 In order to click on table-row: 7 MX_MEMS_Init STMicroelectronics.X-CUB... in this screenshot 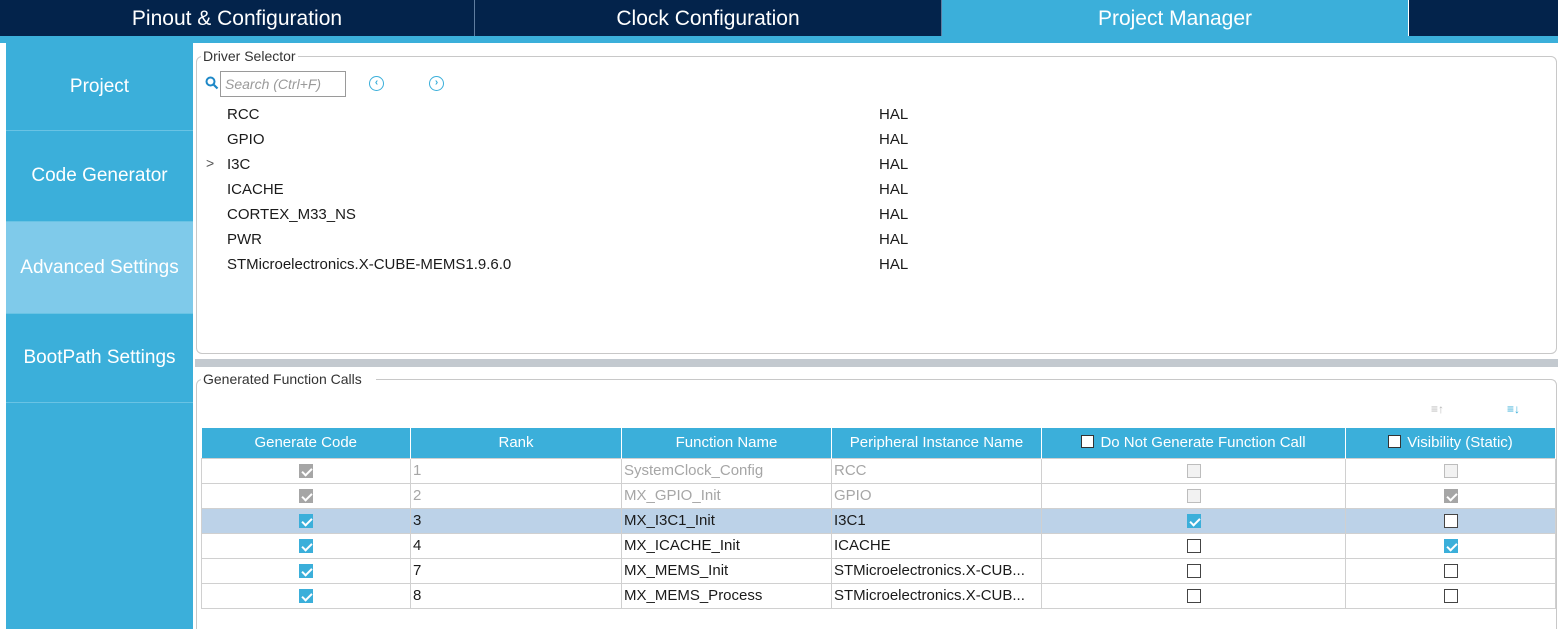, I will do `click(878, 570)`.